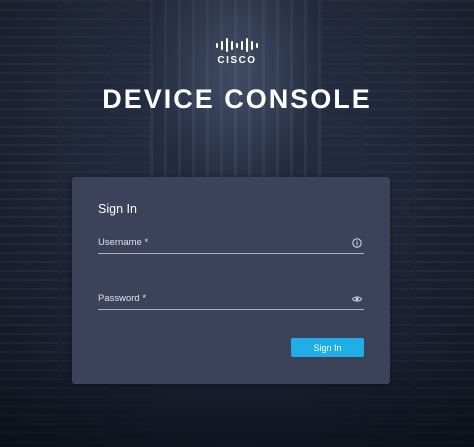 This screenshot has height=447, width=474. Describe the element at coordinates (218, 299) in the screenshot. I see `password-input` at that location.